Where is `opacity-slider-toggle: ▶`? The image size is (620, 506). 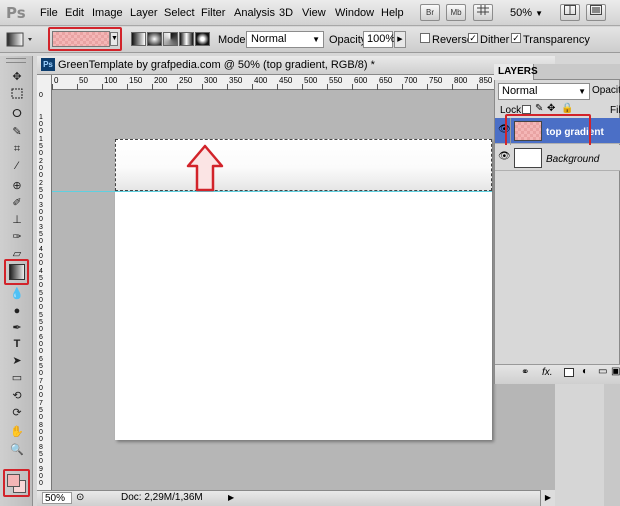
opacity-slider-toggle: ▶ is located at coordinates (400, 39).